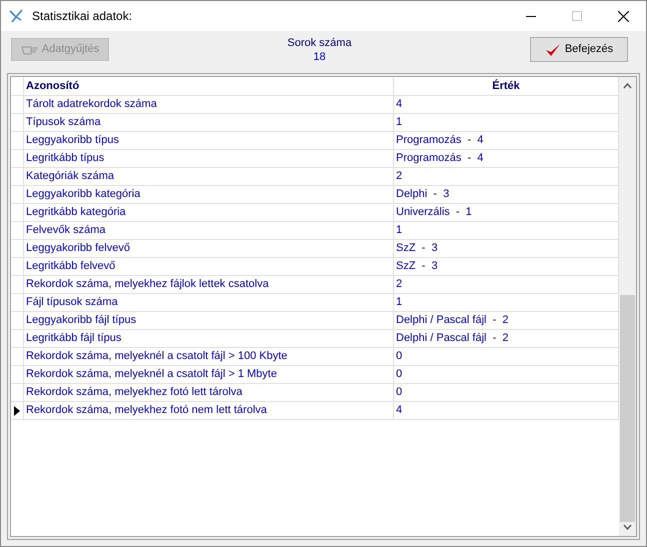 The height and width of the screenshot is (547, 647). Describe the element at coordinates (209, 104) in the screenshot. I see `table-cell: Tárolt adatrekordok száma` at that location.